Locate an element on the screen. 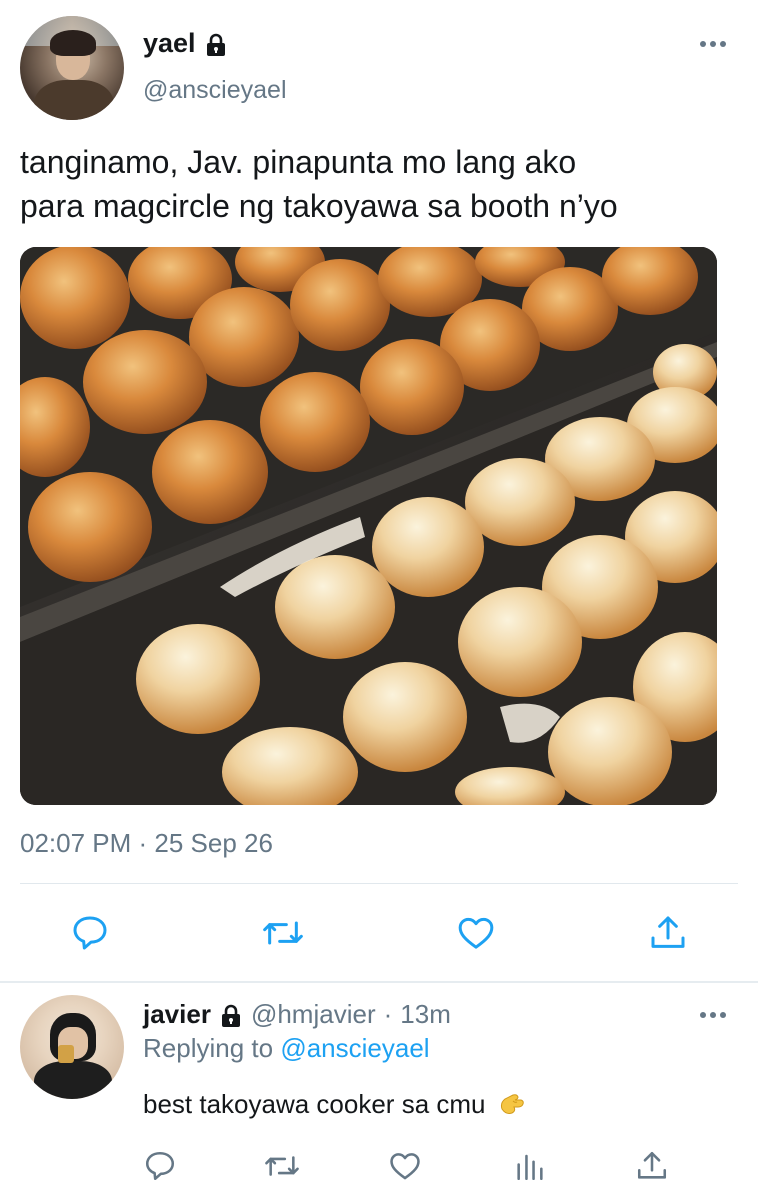  avatar-cup is located at coordinates (66, 1054).